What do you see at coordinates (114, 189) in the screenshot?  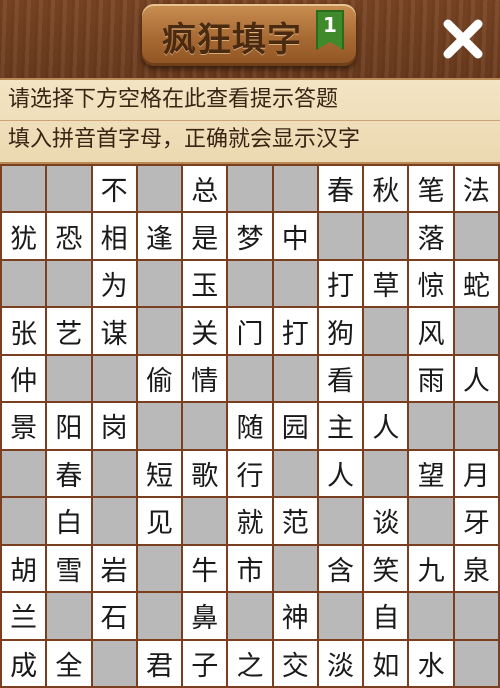 I see `grid-cell: 不` at bounding box center [114, 189].